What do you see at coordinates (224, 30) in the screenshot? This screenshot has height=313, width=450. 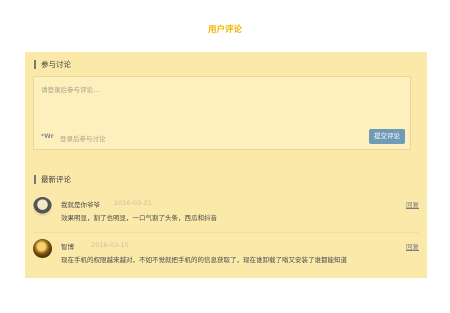 I see `page-title: 用户评论` at bounding box center [224, 30].